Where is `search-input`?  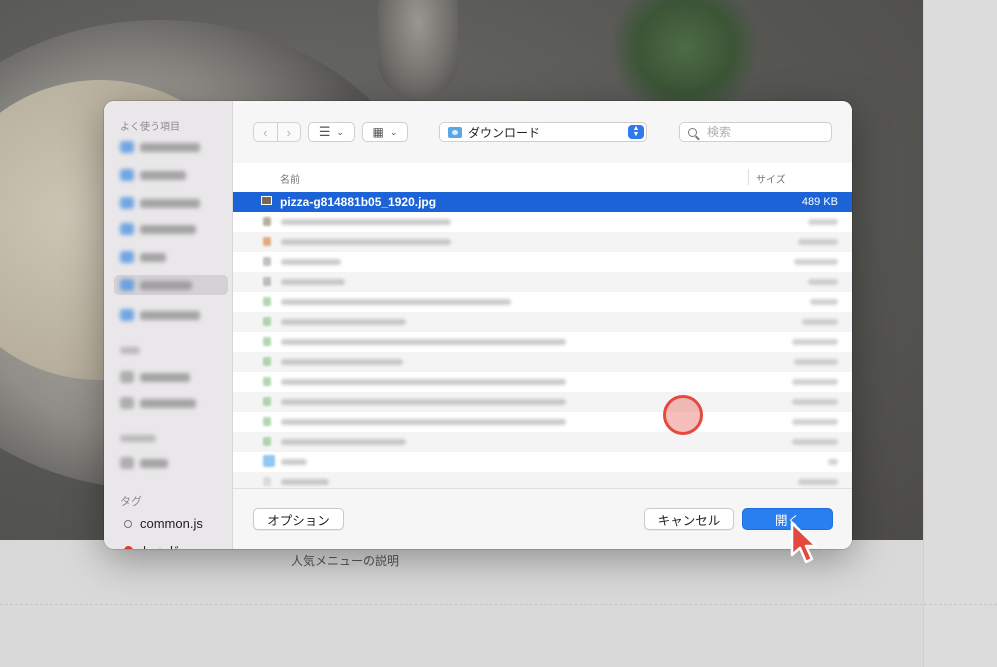 search-input is located at coordinates (762, 132).